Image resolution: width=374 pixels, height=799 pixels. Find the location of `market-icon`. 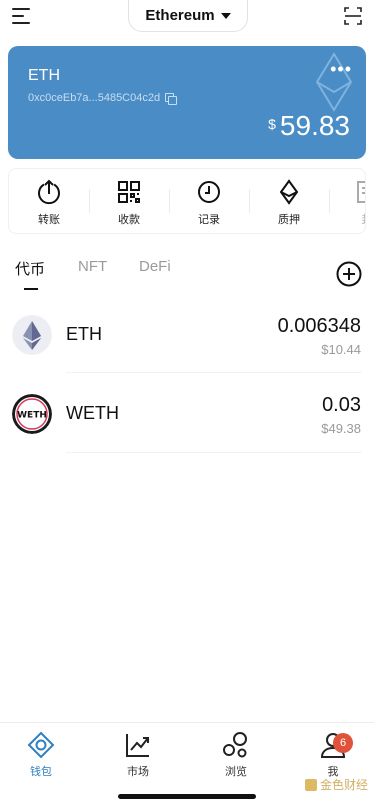

market-icon is located at coordinates (137, 745).